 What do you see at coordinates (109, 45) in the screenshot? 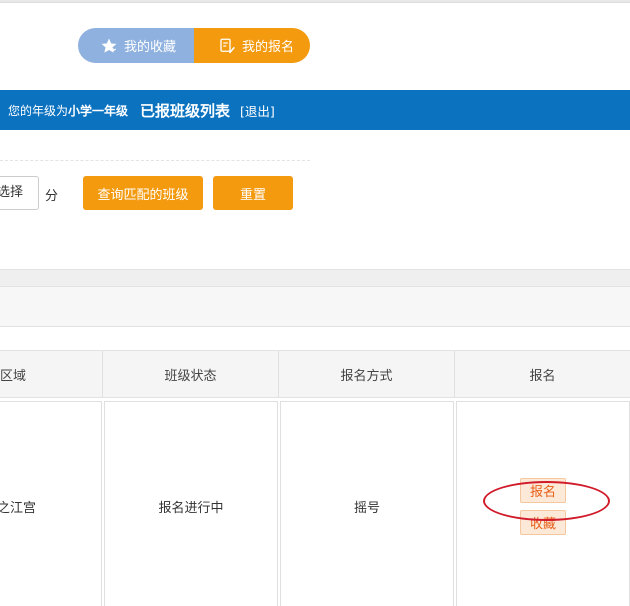
I see `star-icon` at bounding box center [109, 45].